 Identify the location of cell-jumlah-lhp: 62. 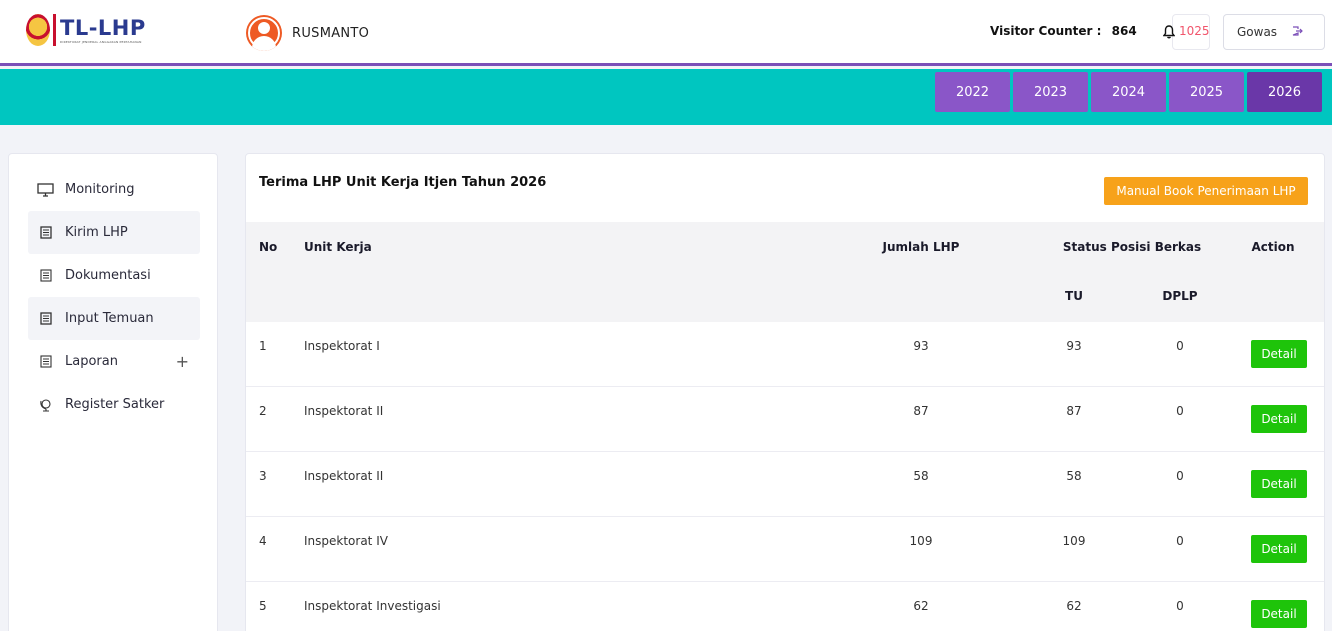
(921, 606).